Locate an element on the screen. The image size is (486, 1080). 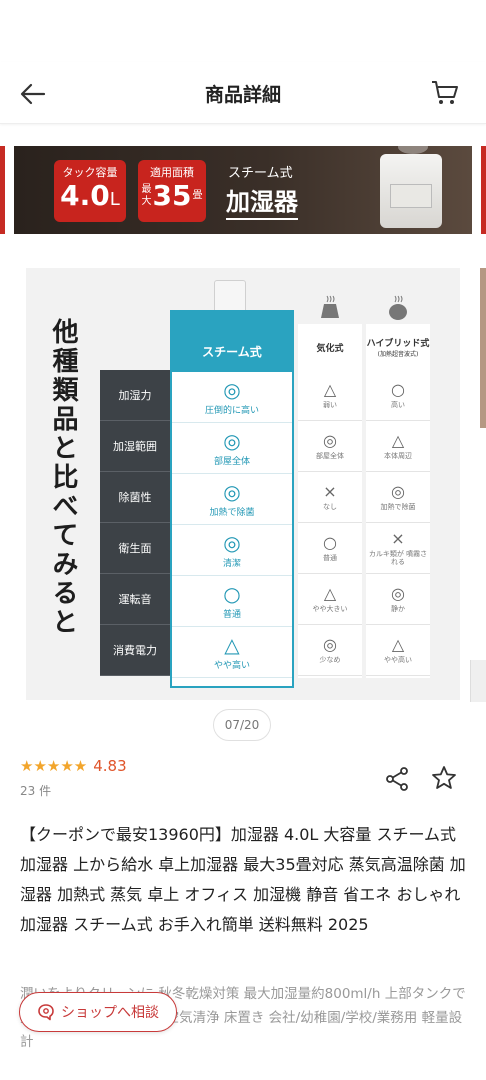
top-bar: 商品詳細 is located at coordinates (243, 93).